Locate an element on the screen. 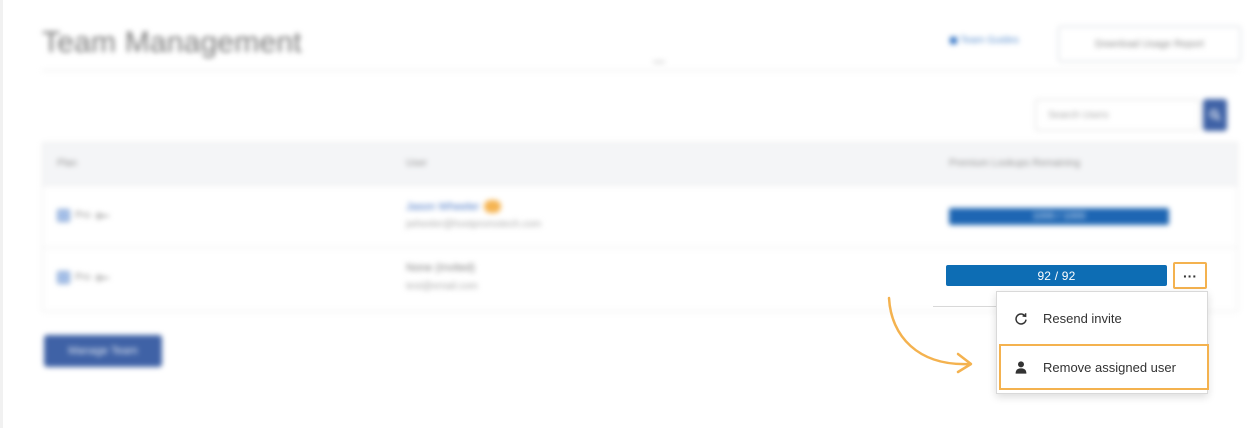 The height and width of the screenshot is (428, 1251). user-icon is located at coordinates (1021, 367).